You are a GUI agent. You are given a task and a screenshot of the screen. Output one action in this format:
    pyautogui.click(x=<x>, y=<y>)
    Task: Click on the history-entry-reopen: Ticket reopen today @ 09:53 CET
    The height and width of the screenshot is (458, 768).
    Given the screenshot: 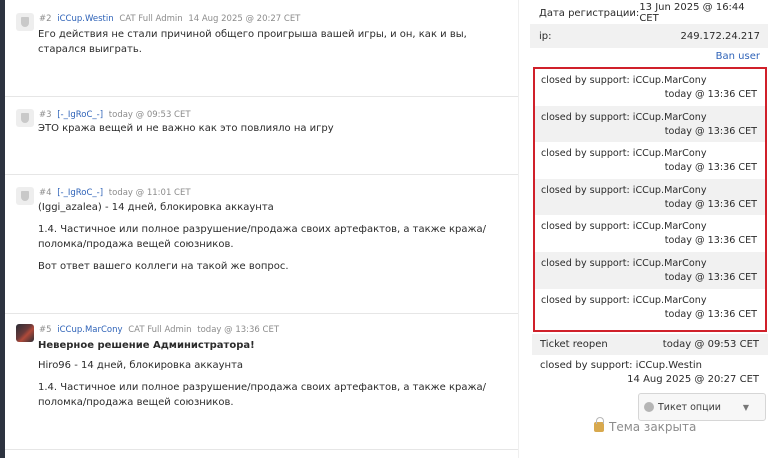 What is the action you would take?
    pyautogui.click(x=650, y=344)
    